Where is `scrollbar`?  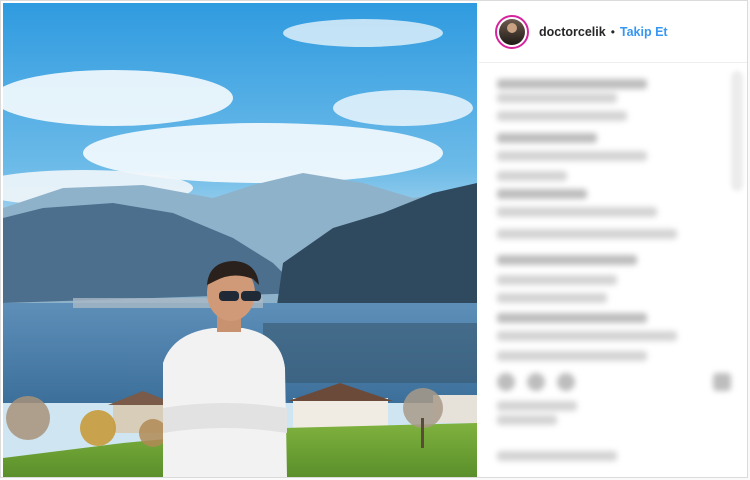
scrollbar is located at coordinates (737, 131).